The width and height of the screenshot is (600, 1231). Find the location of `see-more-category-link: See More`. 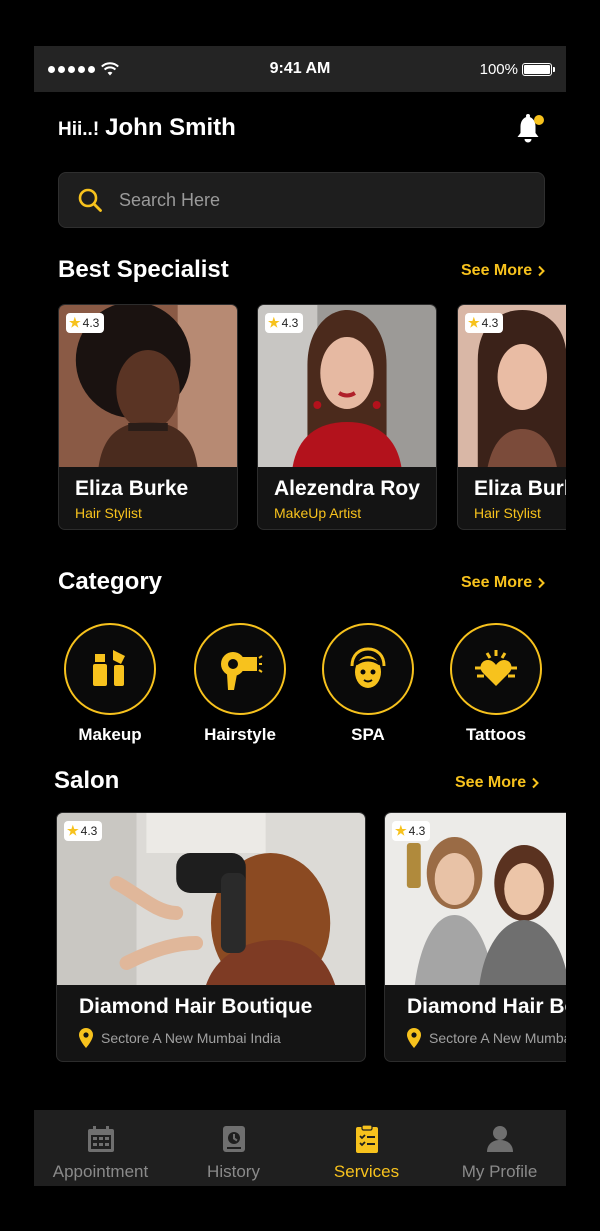

see-more-category-link: See More is located at coordinates (503, 583).